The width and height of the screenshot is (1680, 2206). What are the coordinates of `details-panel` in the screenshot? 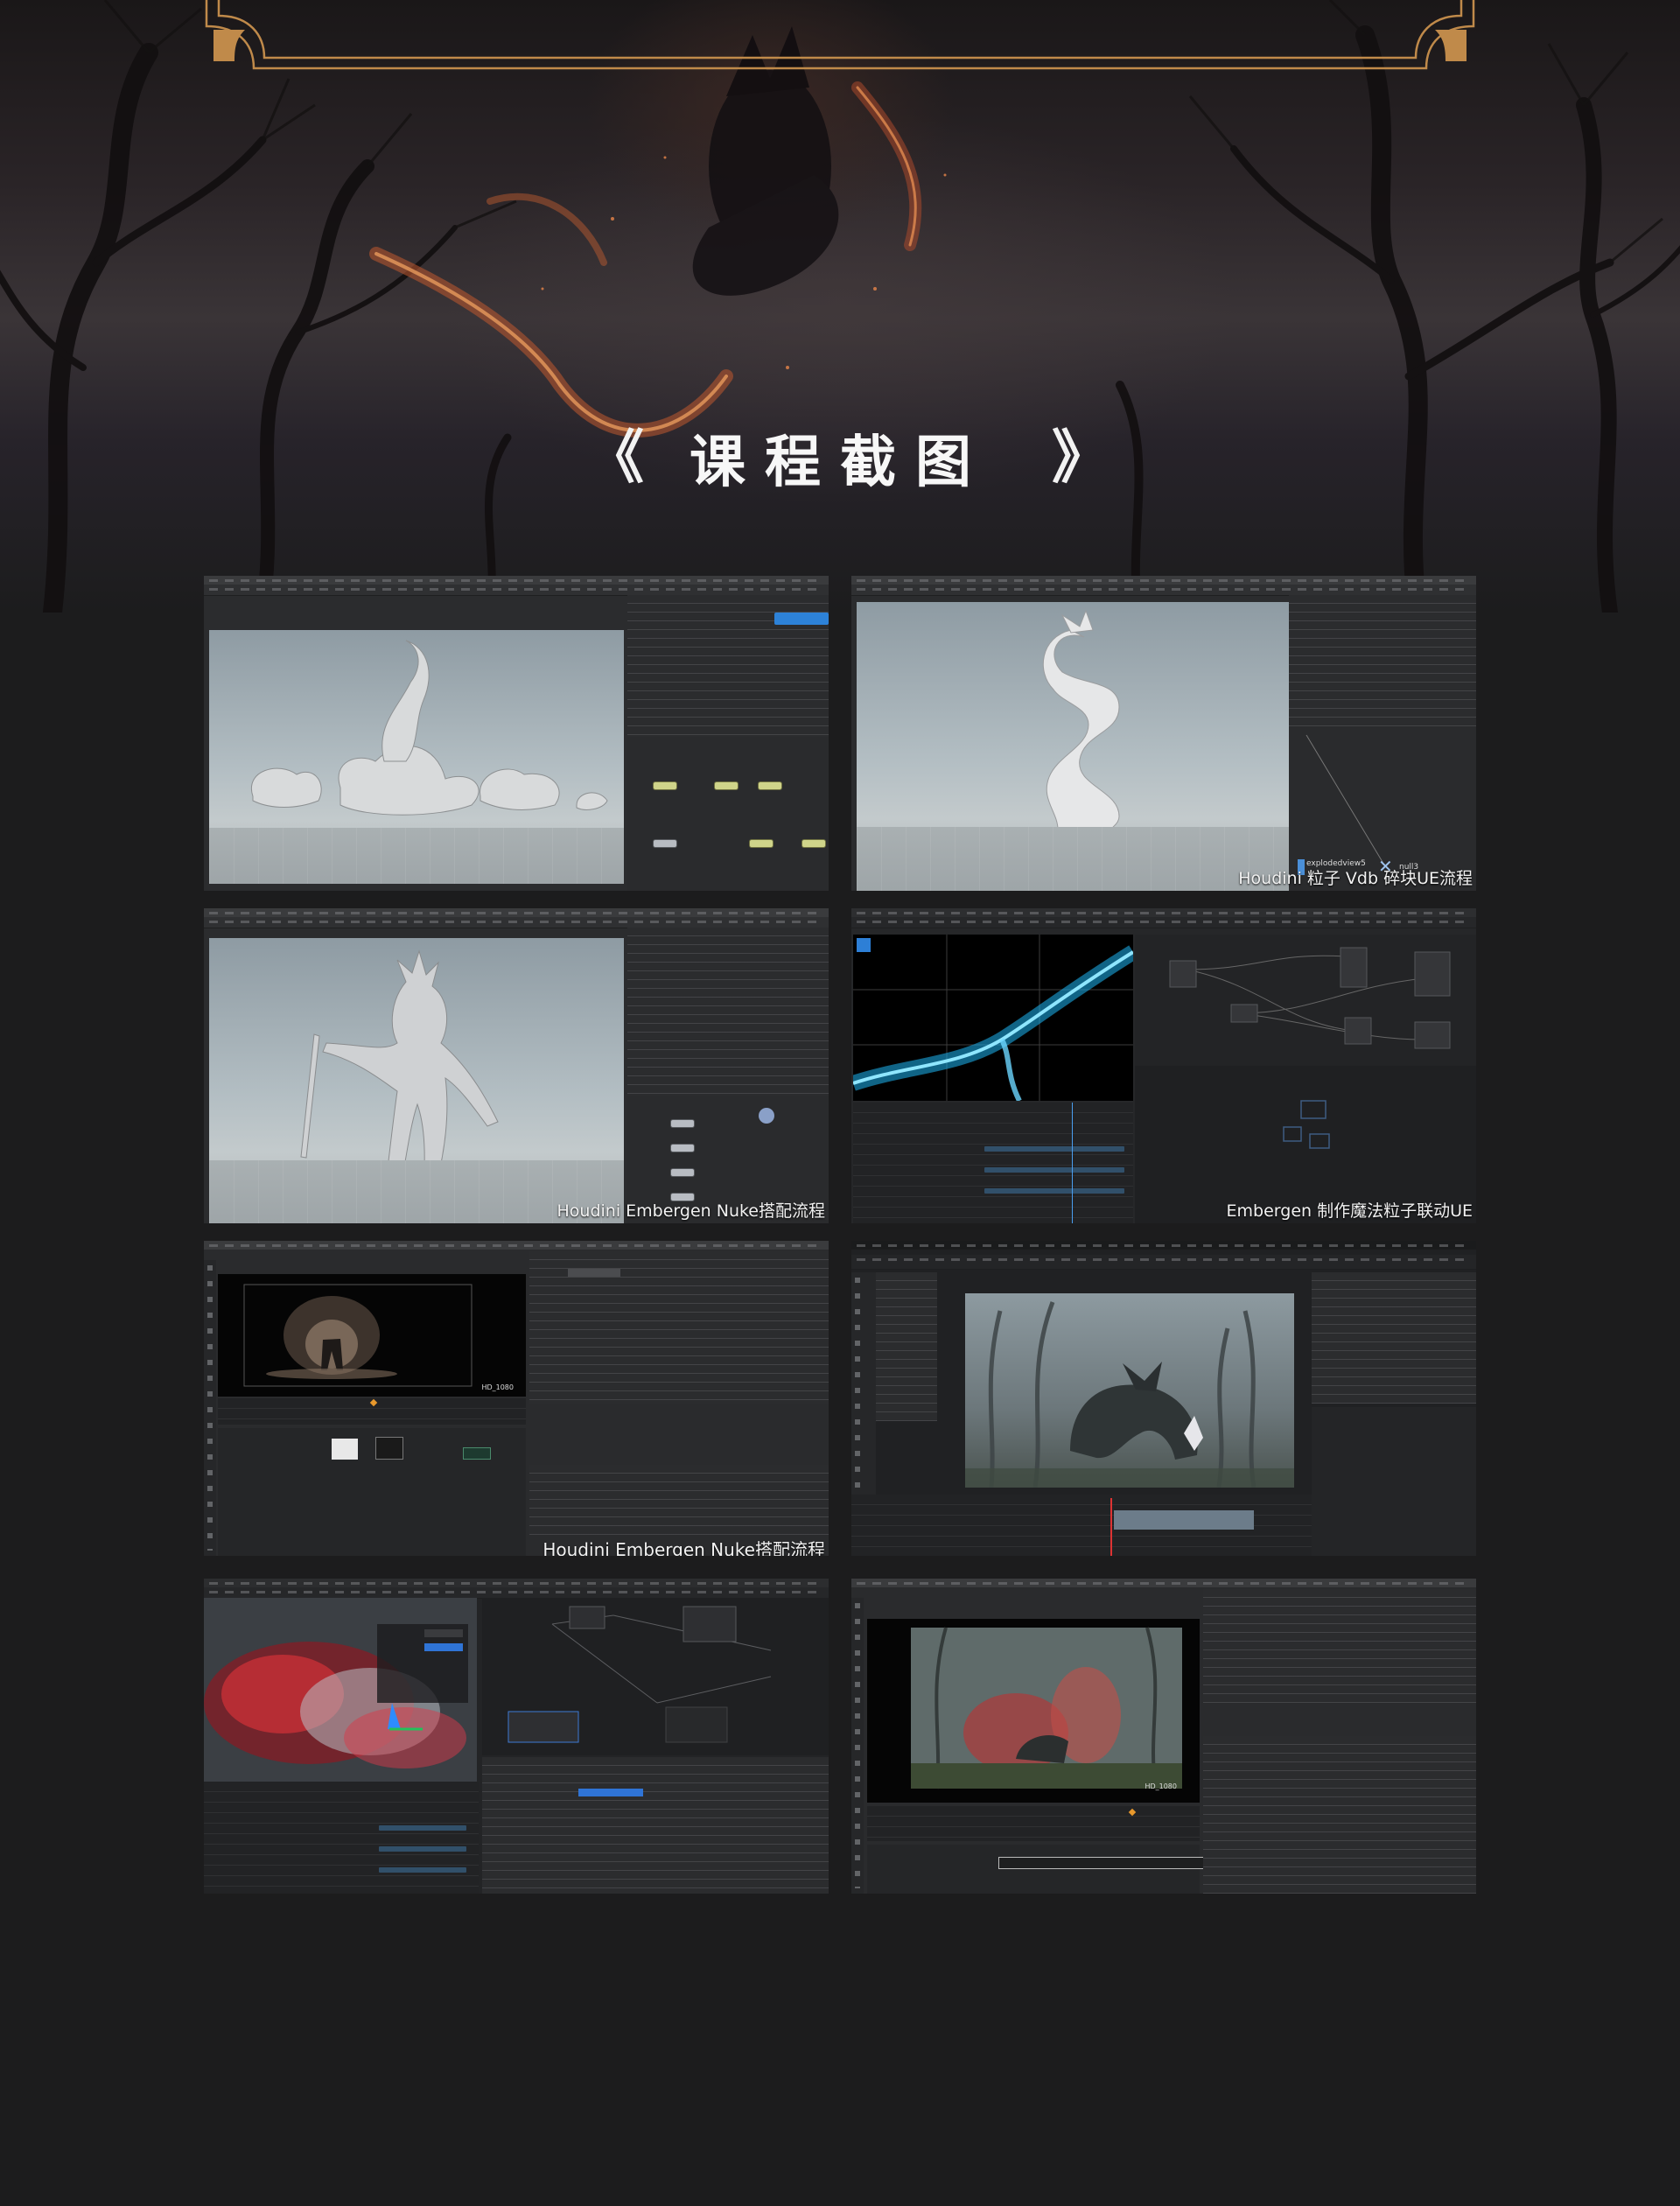 It's located at (1394, 1481).